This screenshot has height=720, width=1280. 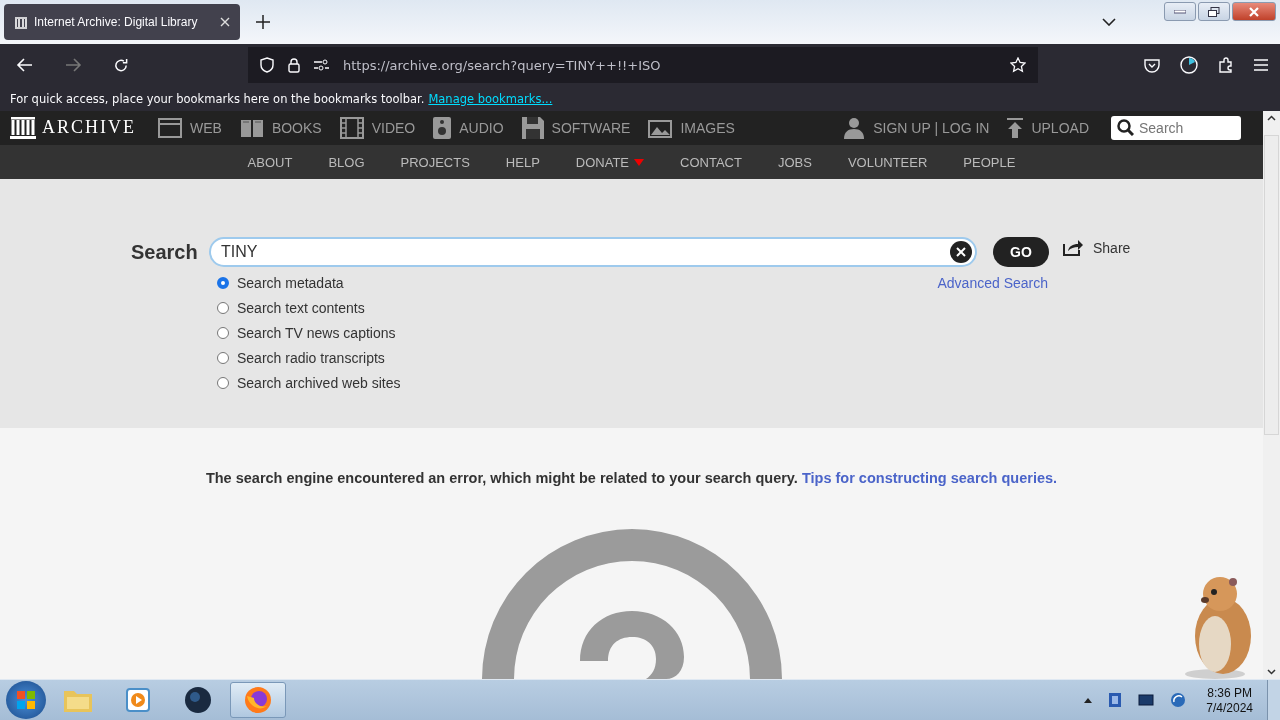 I want to click on book-icon, so click(x=251, y=127).